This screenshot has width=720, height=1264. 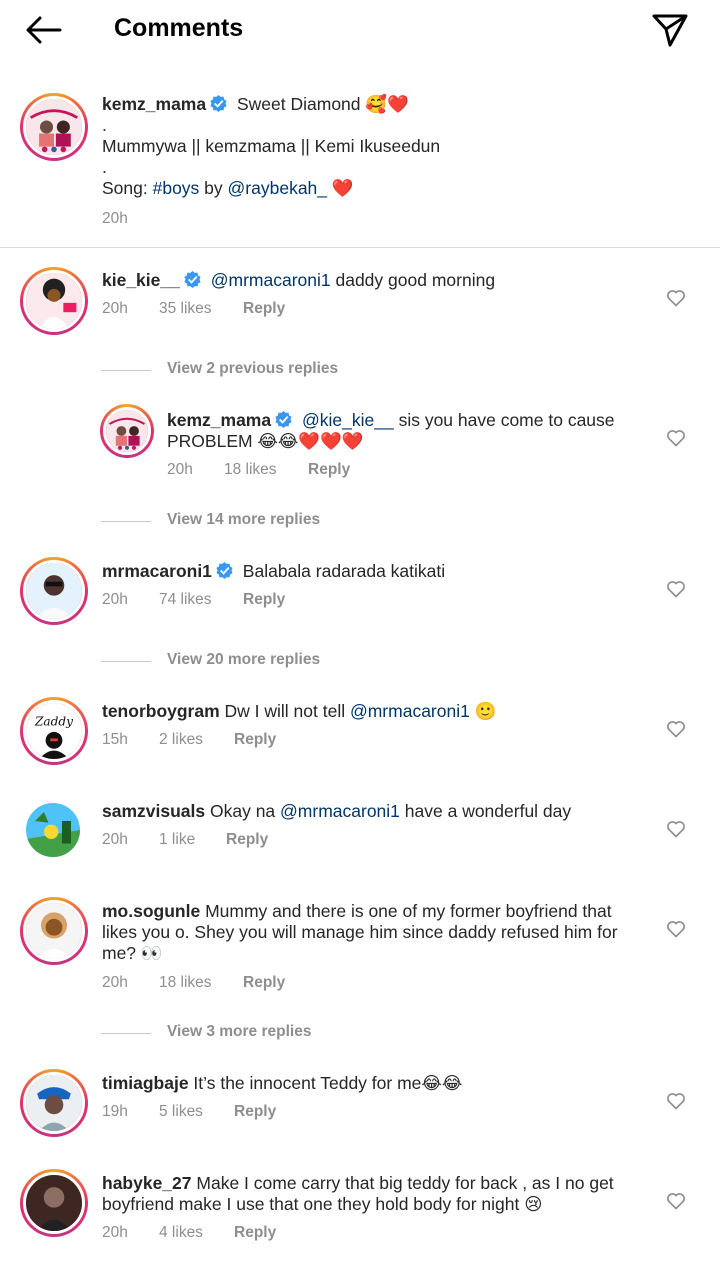 I want to click on page-title: Comments, so click(x=179, y=28).